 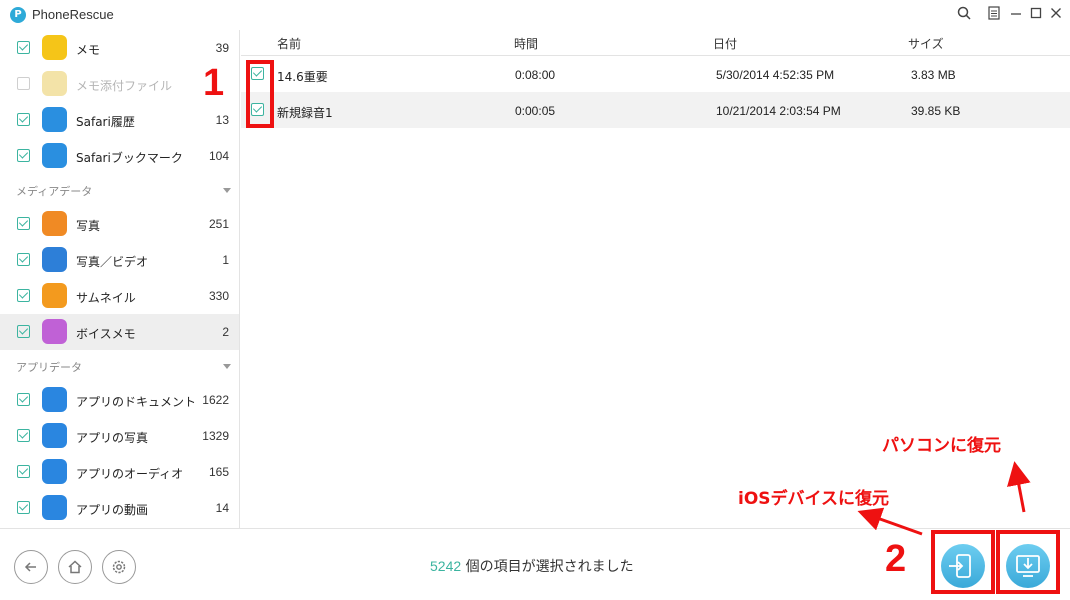 What do you see at coordinates (944, 498) in the screenshot?
I see `annotation-arrows` at bounding box center [944, 498].